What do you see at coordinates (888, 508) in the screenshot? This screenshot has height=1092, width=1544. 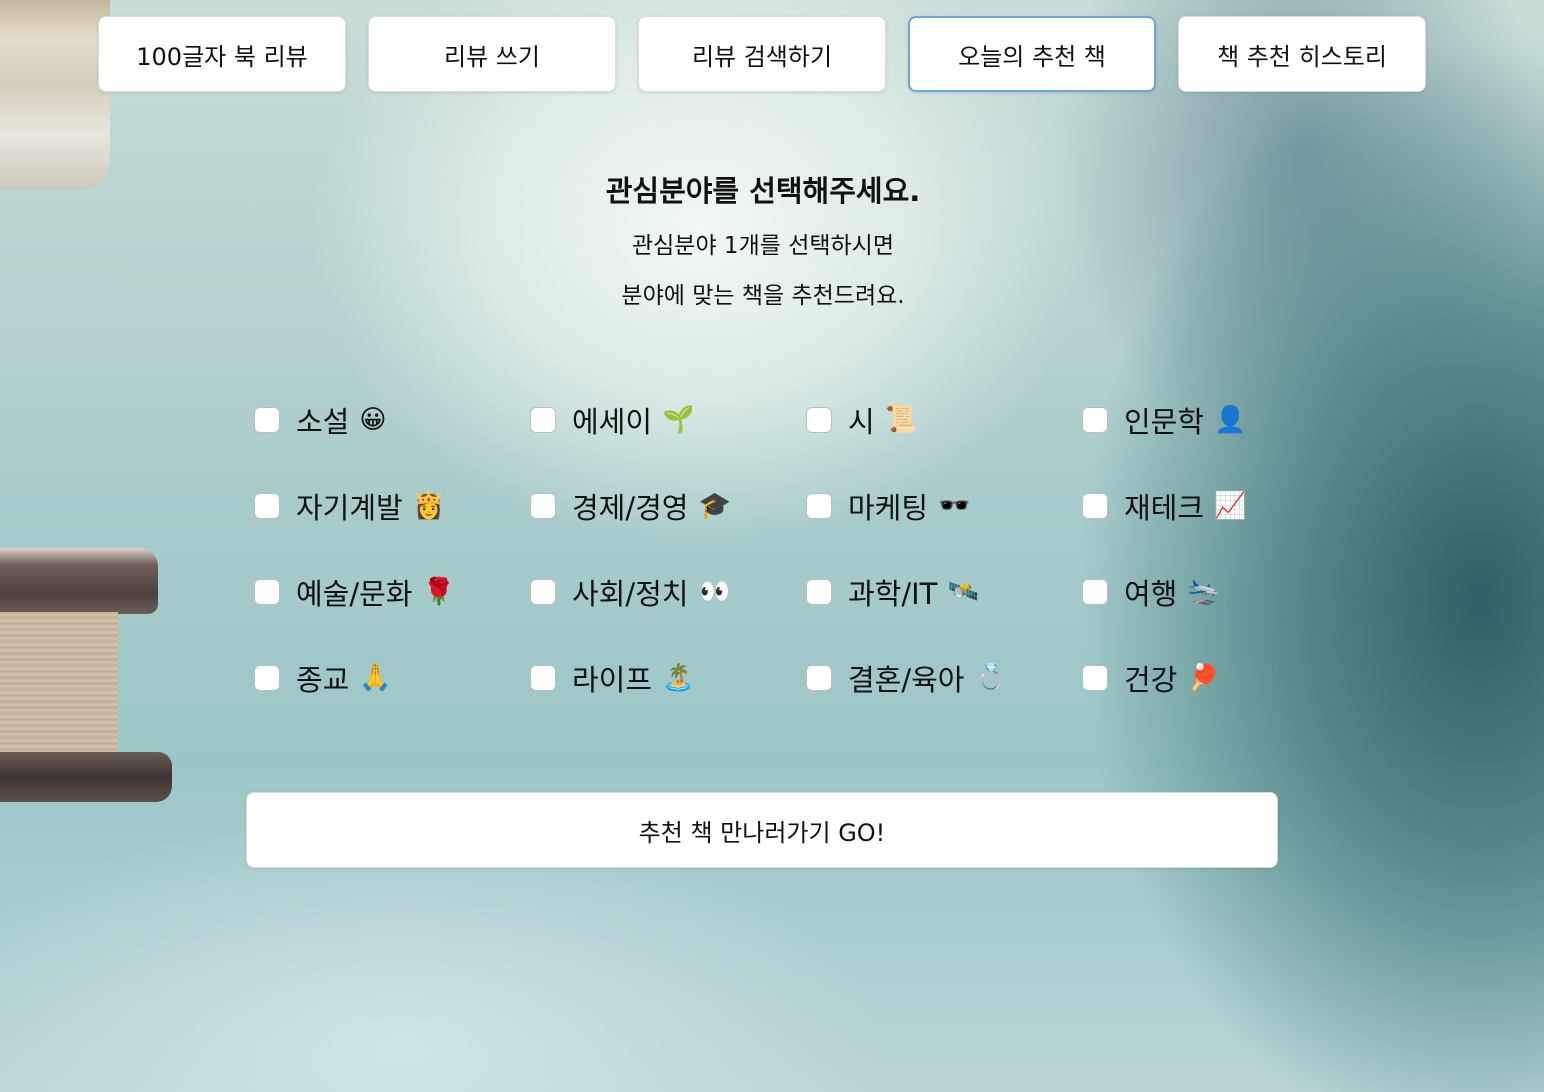 I see `category-label: 마케팅` at bounding box center [888, 508].